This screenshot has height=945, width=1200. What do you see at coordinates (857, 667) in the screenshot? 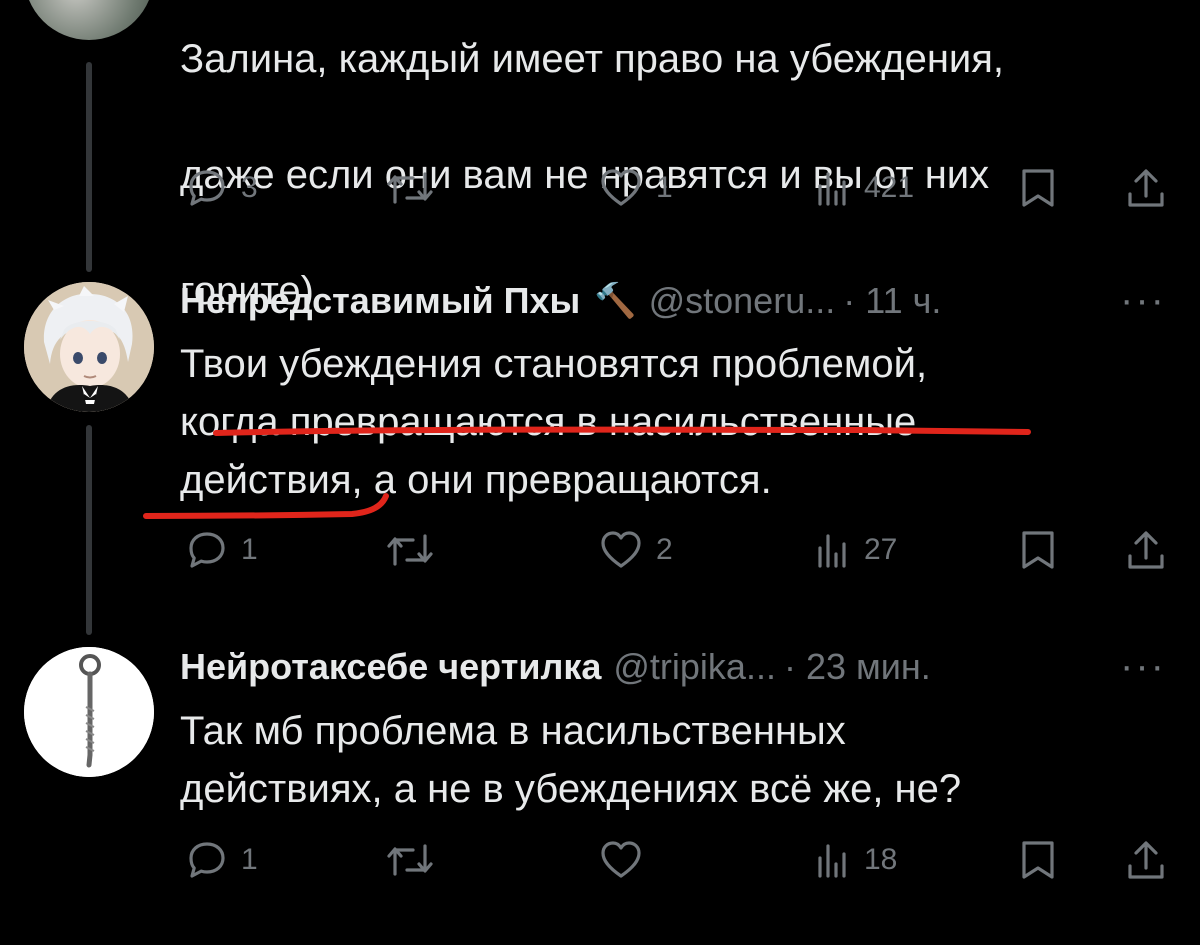
I see `tweet-timestamp: · 23 мин.` at bounding box center [857, 667].